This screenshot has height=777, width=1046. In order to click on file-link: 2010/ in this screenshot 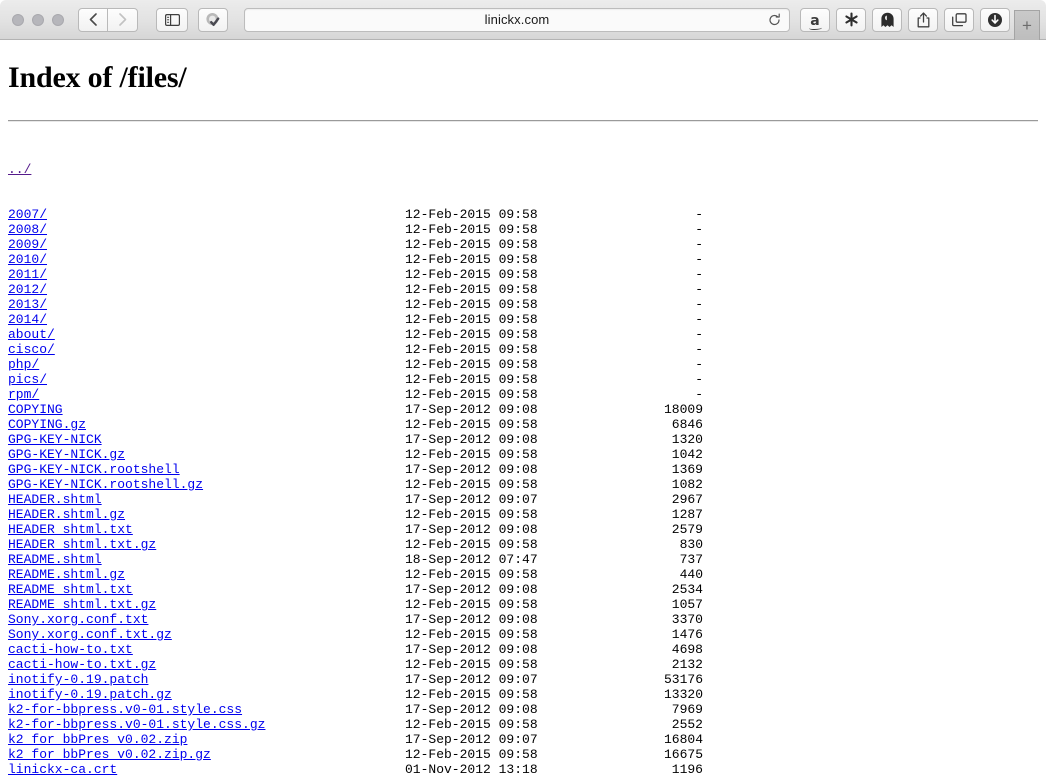, I will do `click(27, 259)`.